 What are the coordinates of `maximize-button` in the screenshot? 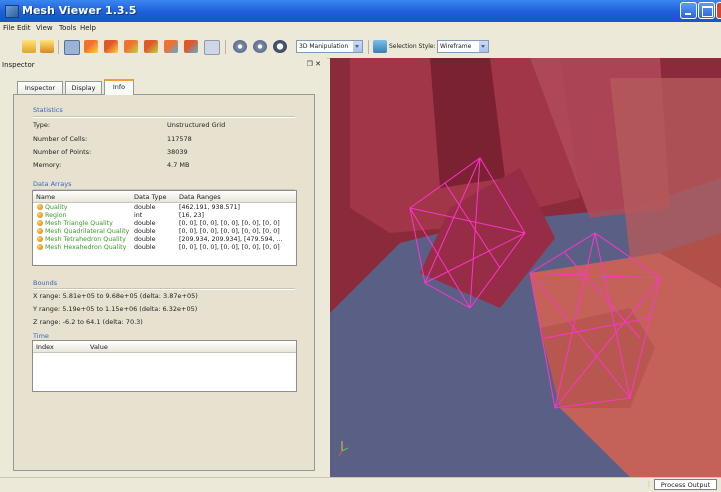 It's located at (706, 10).